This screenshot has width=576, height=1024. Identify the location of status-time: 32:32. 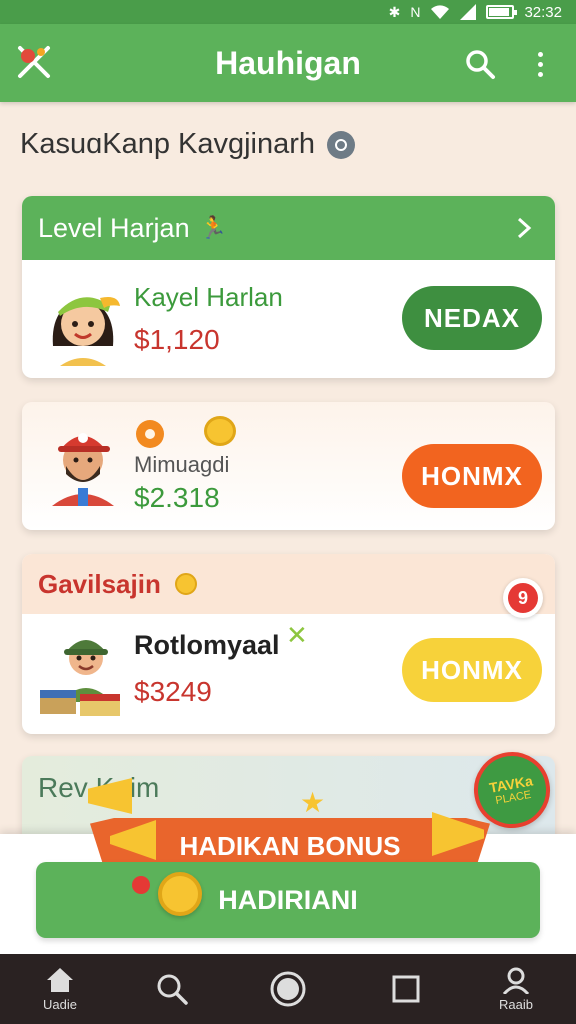
(543, 12).